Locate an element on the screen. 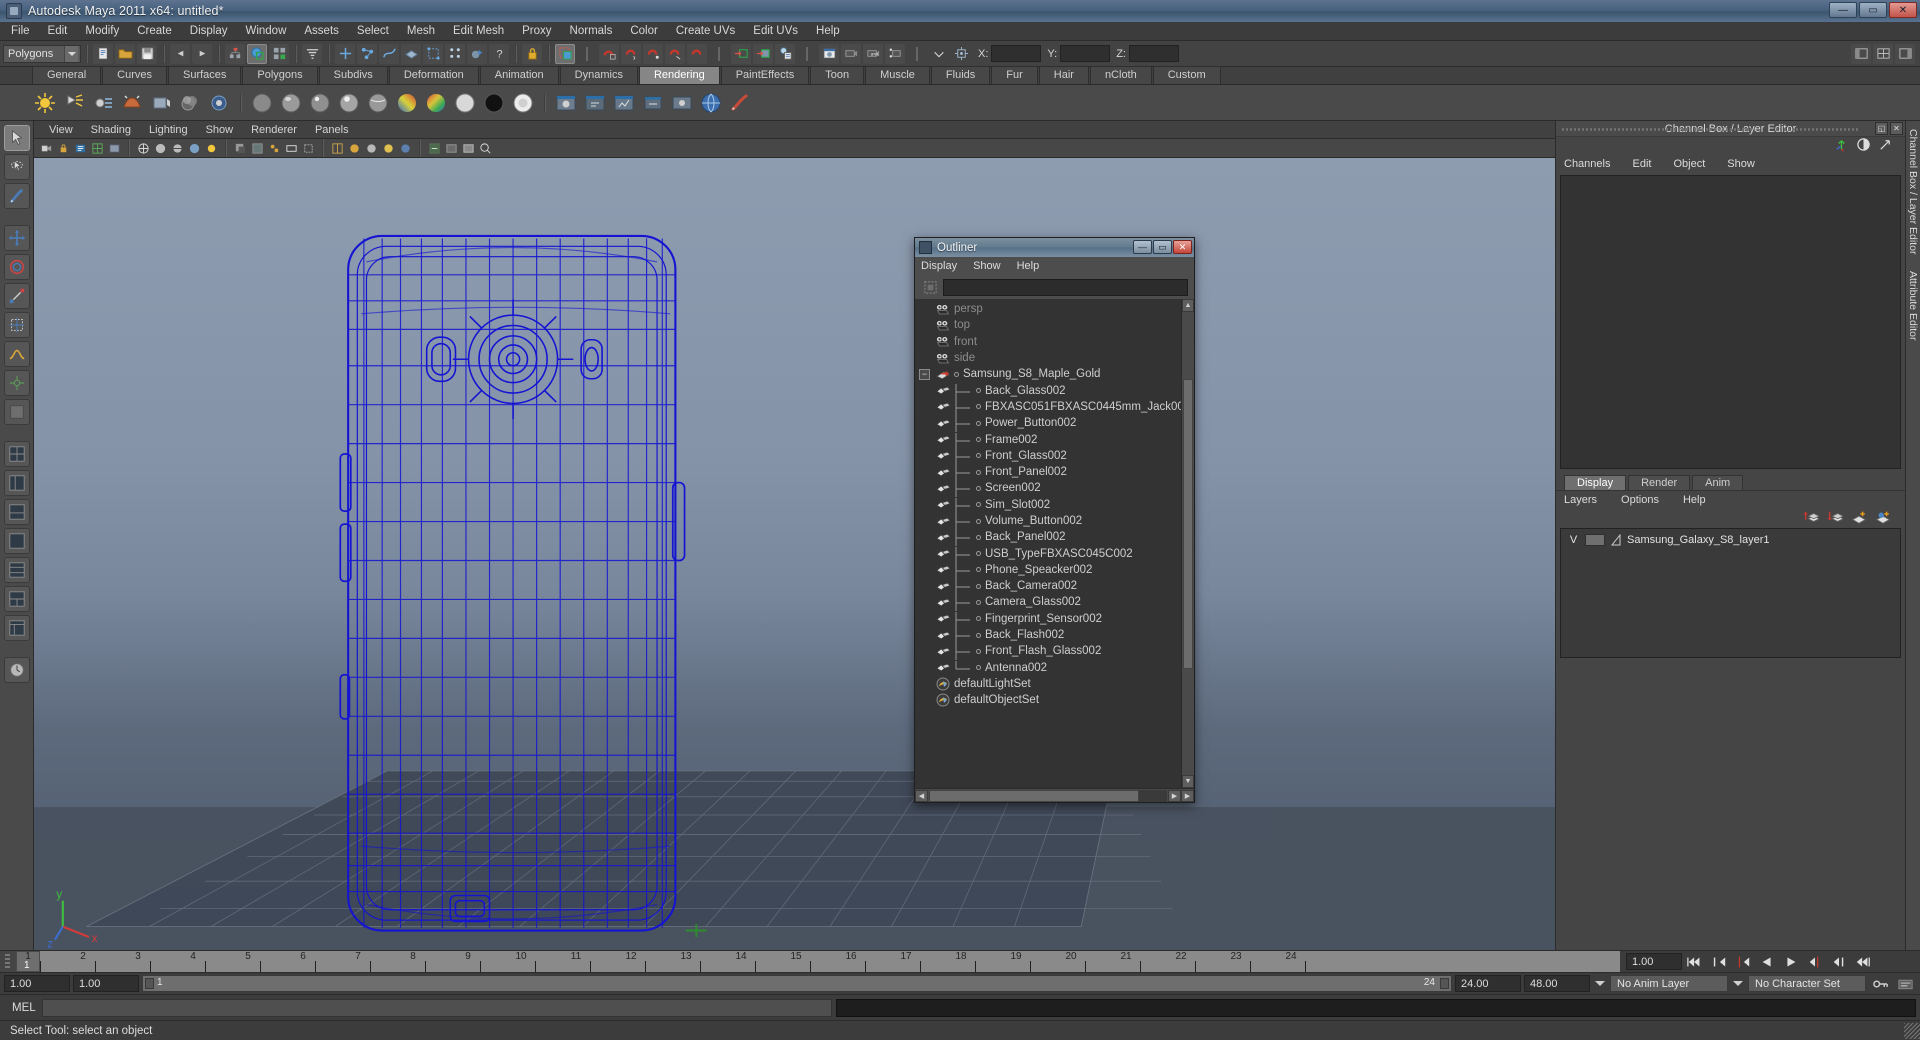 The width and height of the screenshot is (1920, 1040). redo-icon is located at coordinates (202, 53).